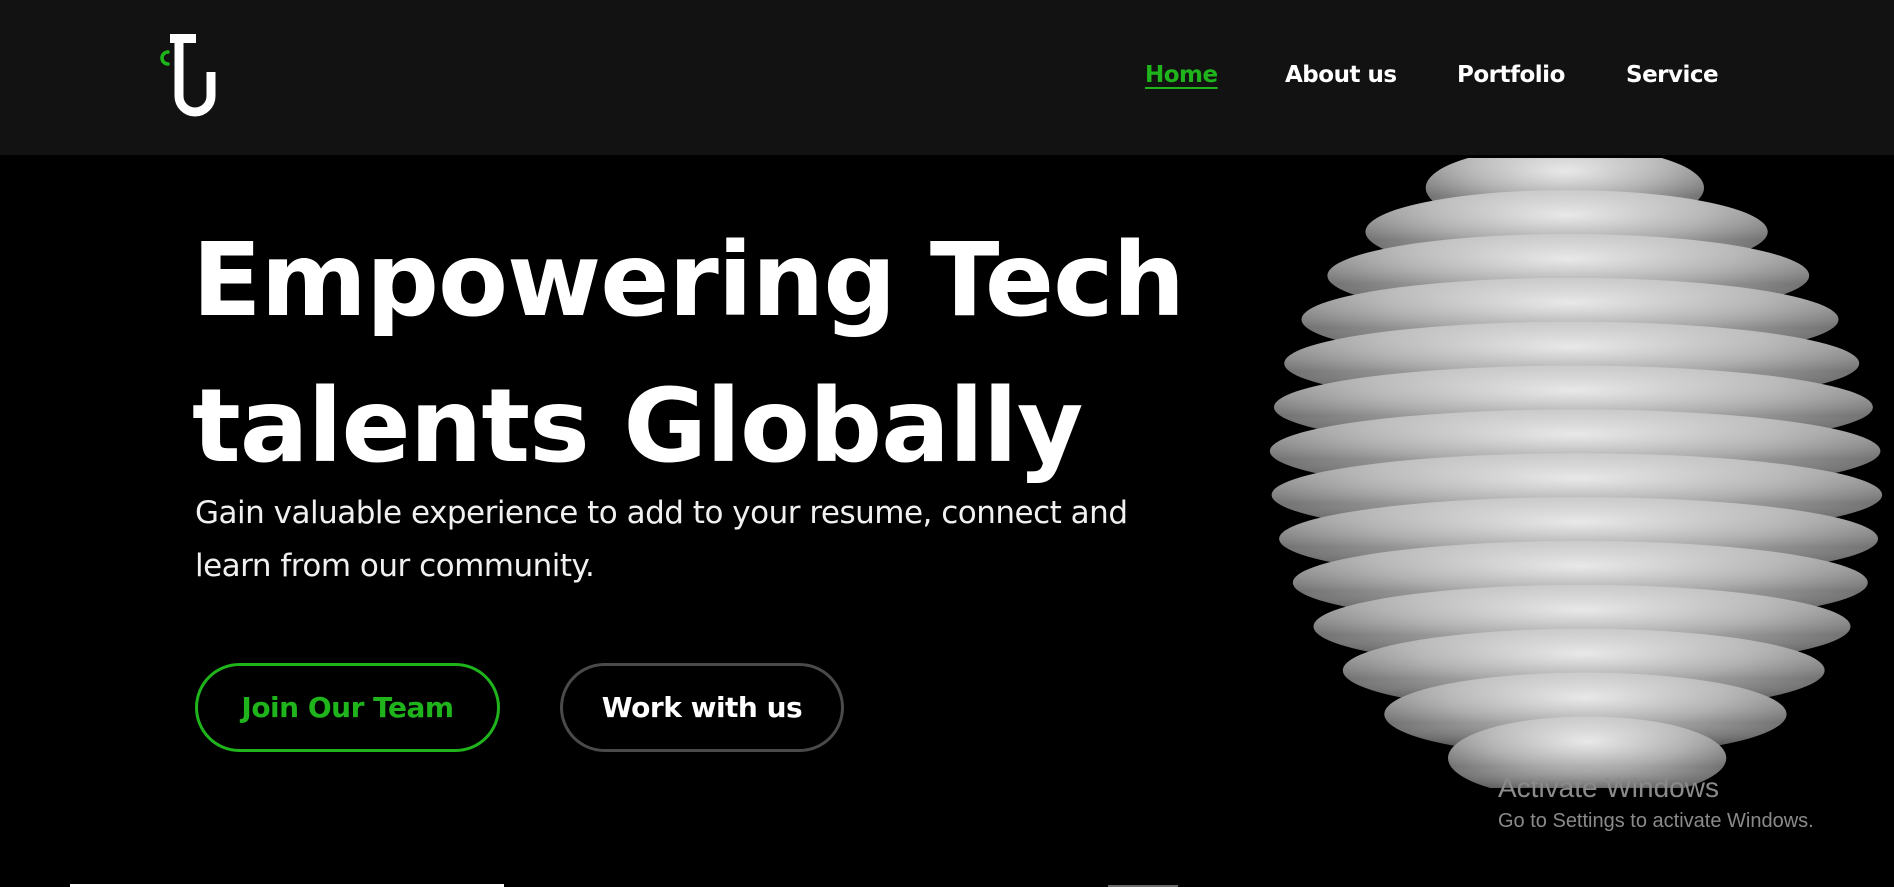 The height and width of the screenshot is (887, 1894). What do you see at coordinates (1608, 787) in the screenshot?
I see `watermark-title: Activate Windows` at bounding box center [1608, 787].